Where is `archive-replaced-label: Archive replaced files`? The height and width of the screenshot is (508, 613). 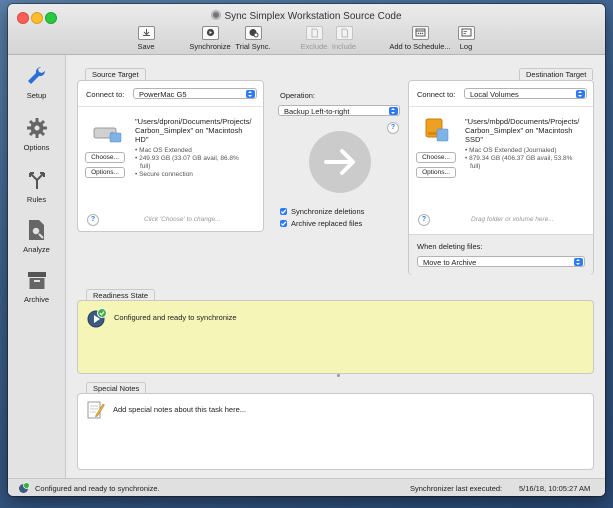
archive-replaced-label: Archive replaced files is located at coordinates (327, 223).